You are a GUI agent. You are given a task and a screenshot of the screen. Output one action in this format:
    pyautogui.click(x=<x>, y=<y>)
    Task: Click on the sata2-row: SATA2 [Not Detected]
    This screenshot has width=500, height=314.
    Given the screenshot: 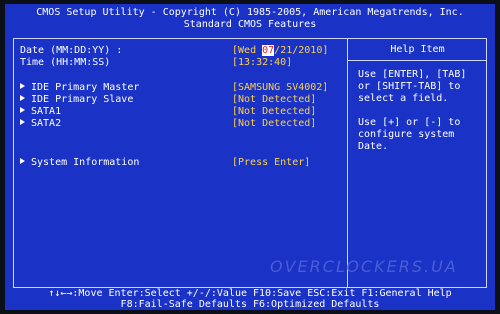 What is the action you would take?
    pyautogui.click(x=168, y=124)
    